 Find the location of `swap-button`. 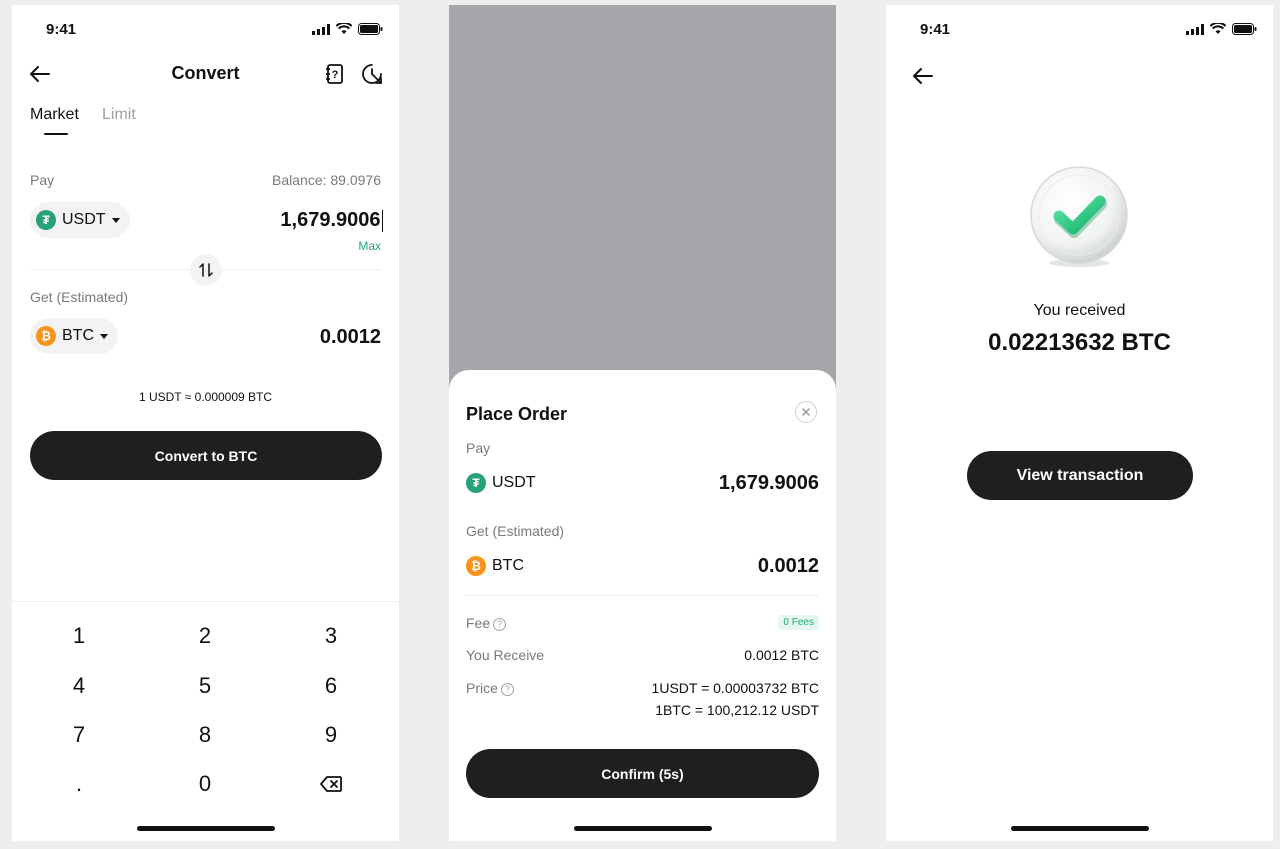

swap-button is located at coordinates (206, 270).